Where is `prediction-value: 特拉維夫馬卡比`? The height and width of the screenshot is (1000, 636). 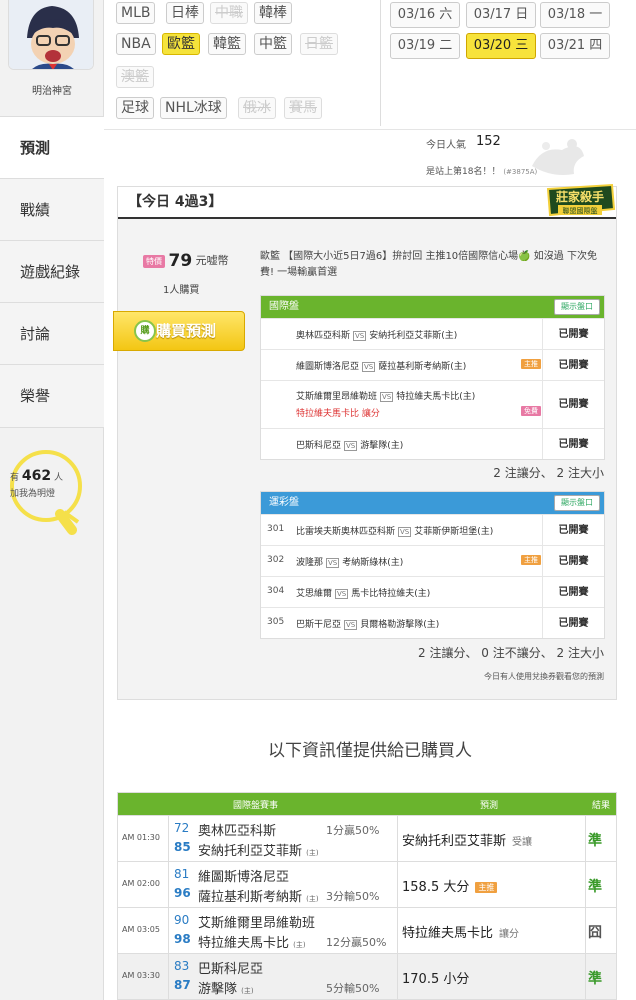
prediction-value: 特拉維夫馬卡比 is located at coordinates (448, 933).